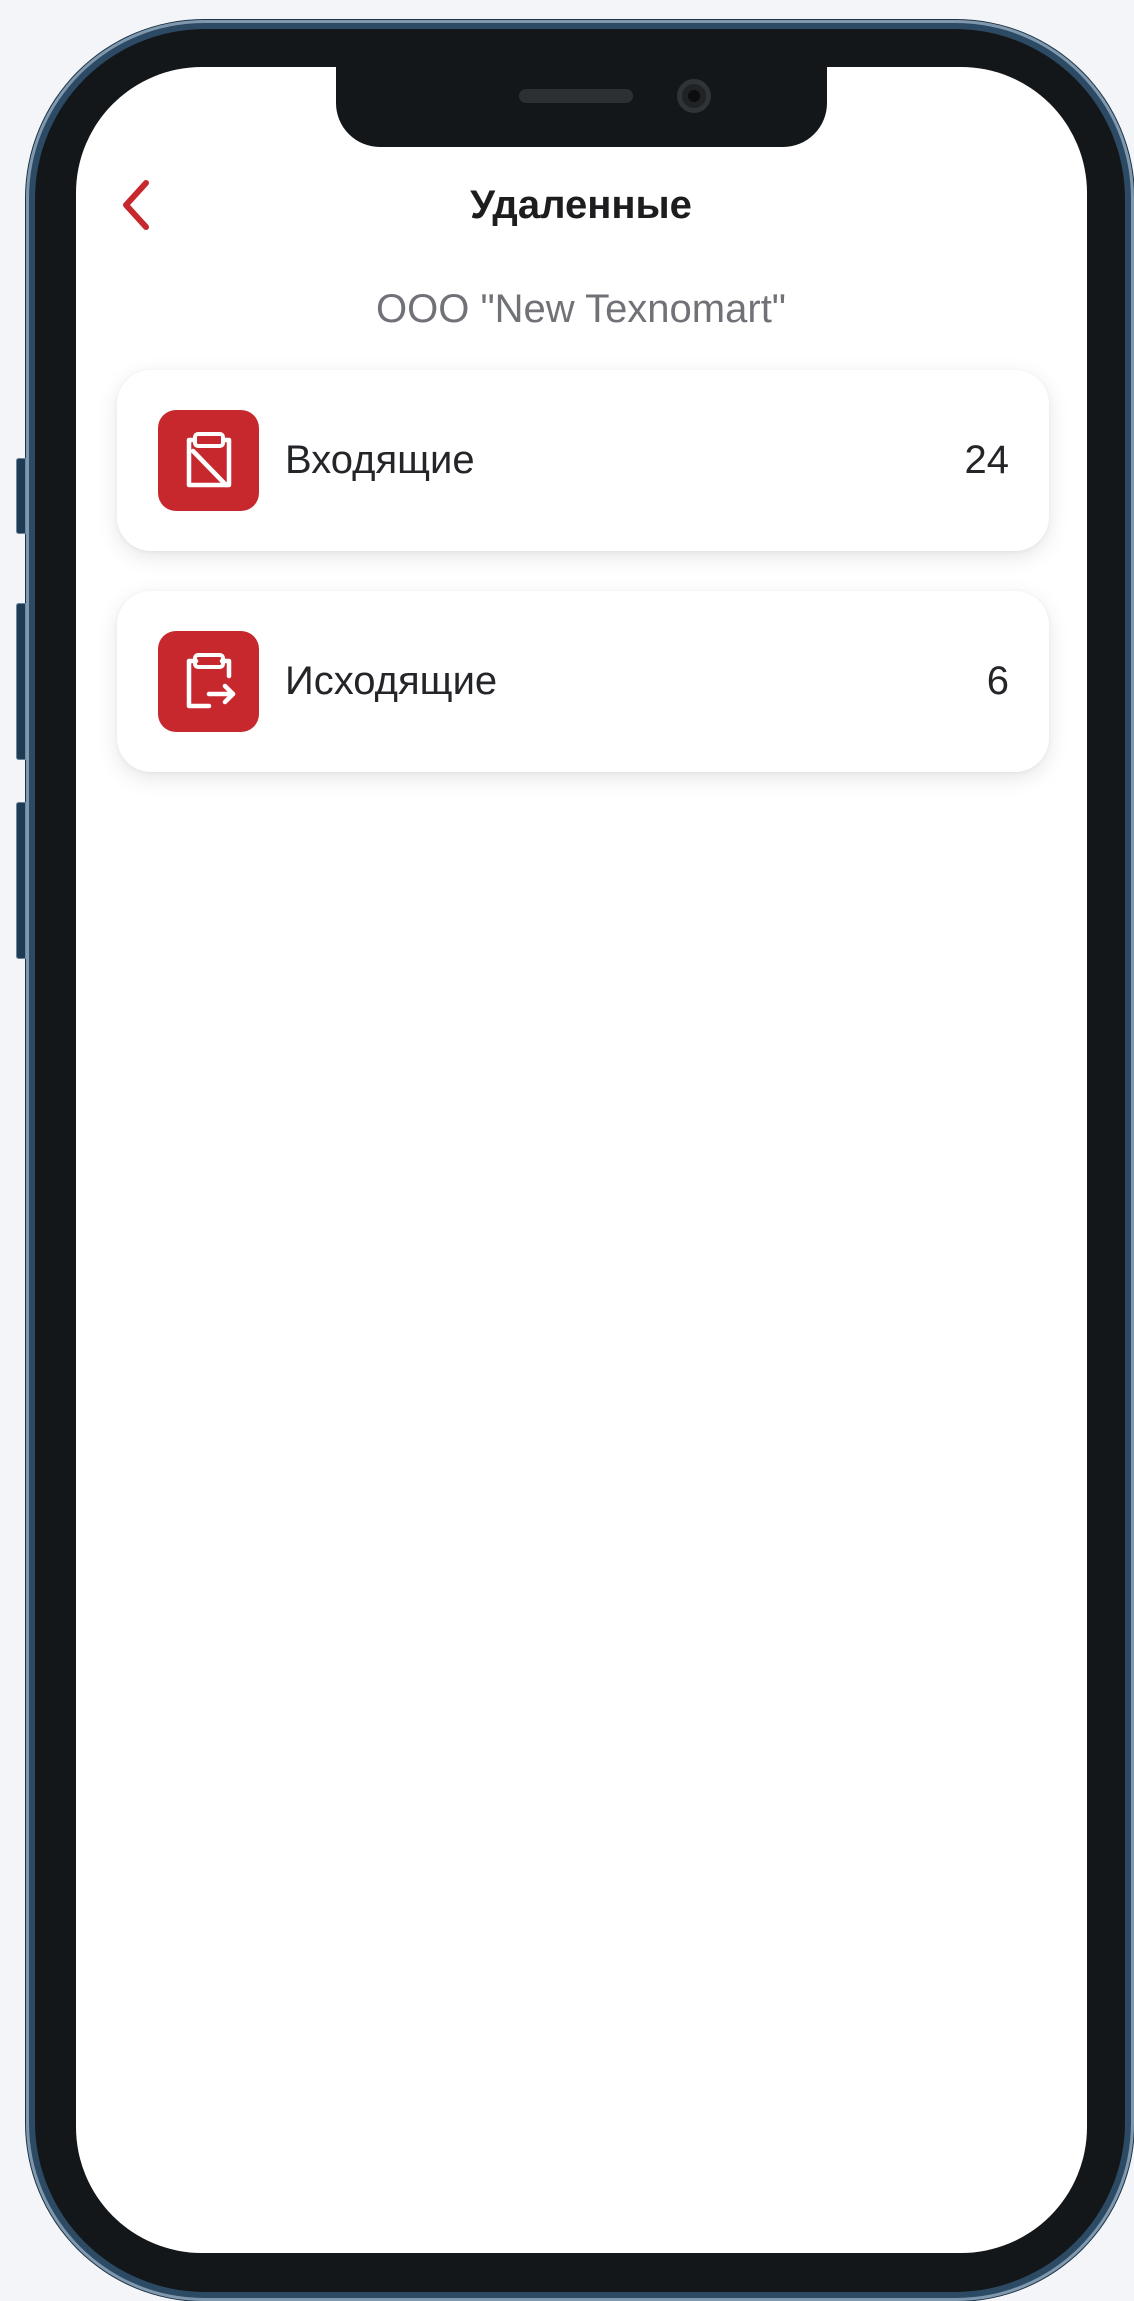  I want to click on clipboard-off-icon, so click(208, 459).